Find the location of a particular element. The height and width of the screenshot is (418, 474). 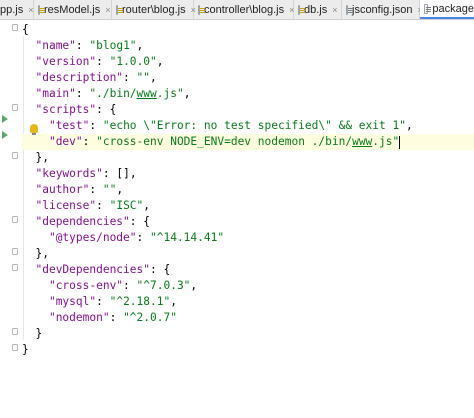

tab-resmodel-js: resModel.js × is located at coordinates (73, 9).